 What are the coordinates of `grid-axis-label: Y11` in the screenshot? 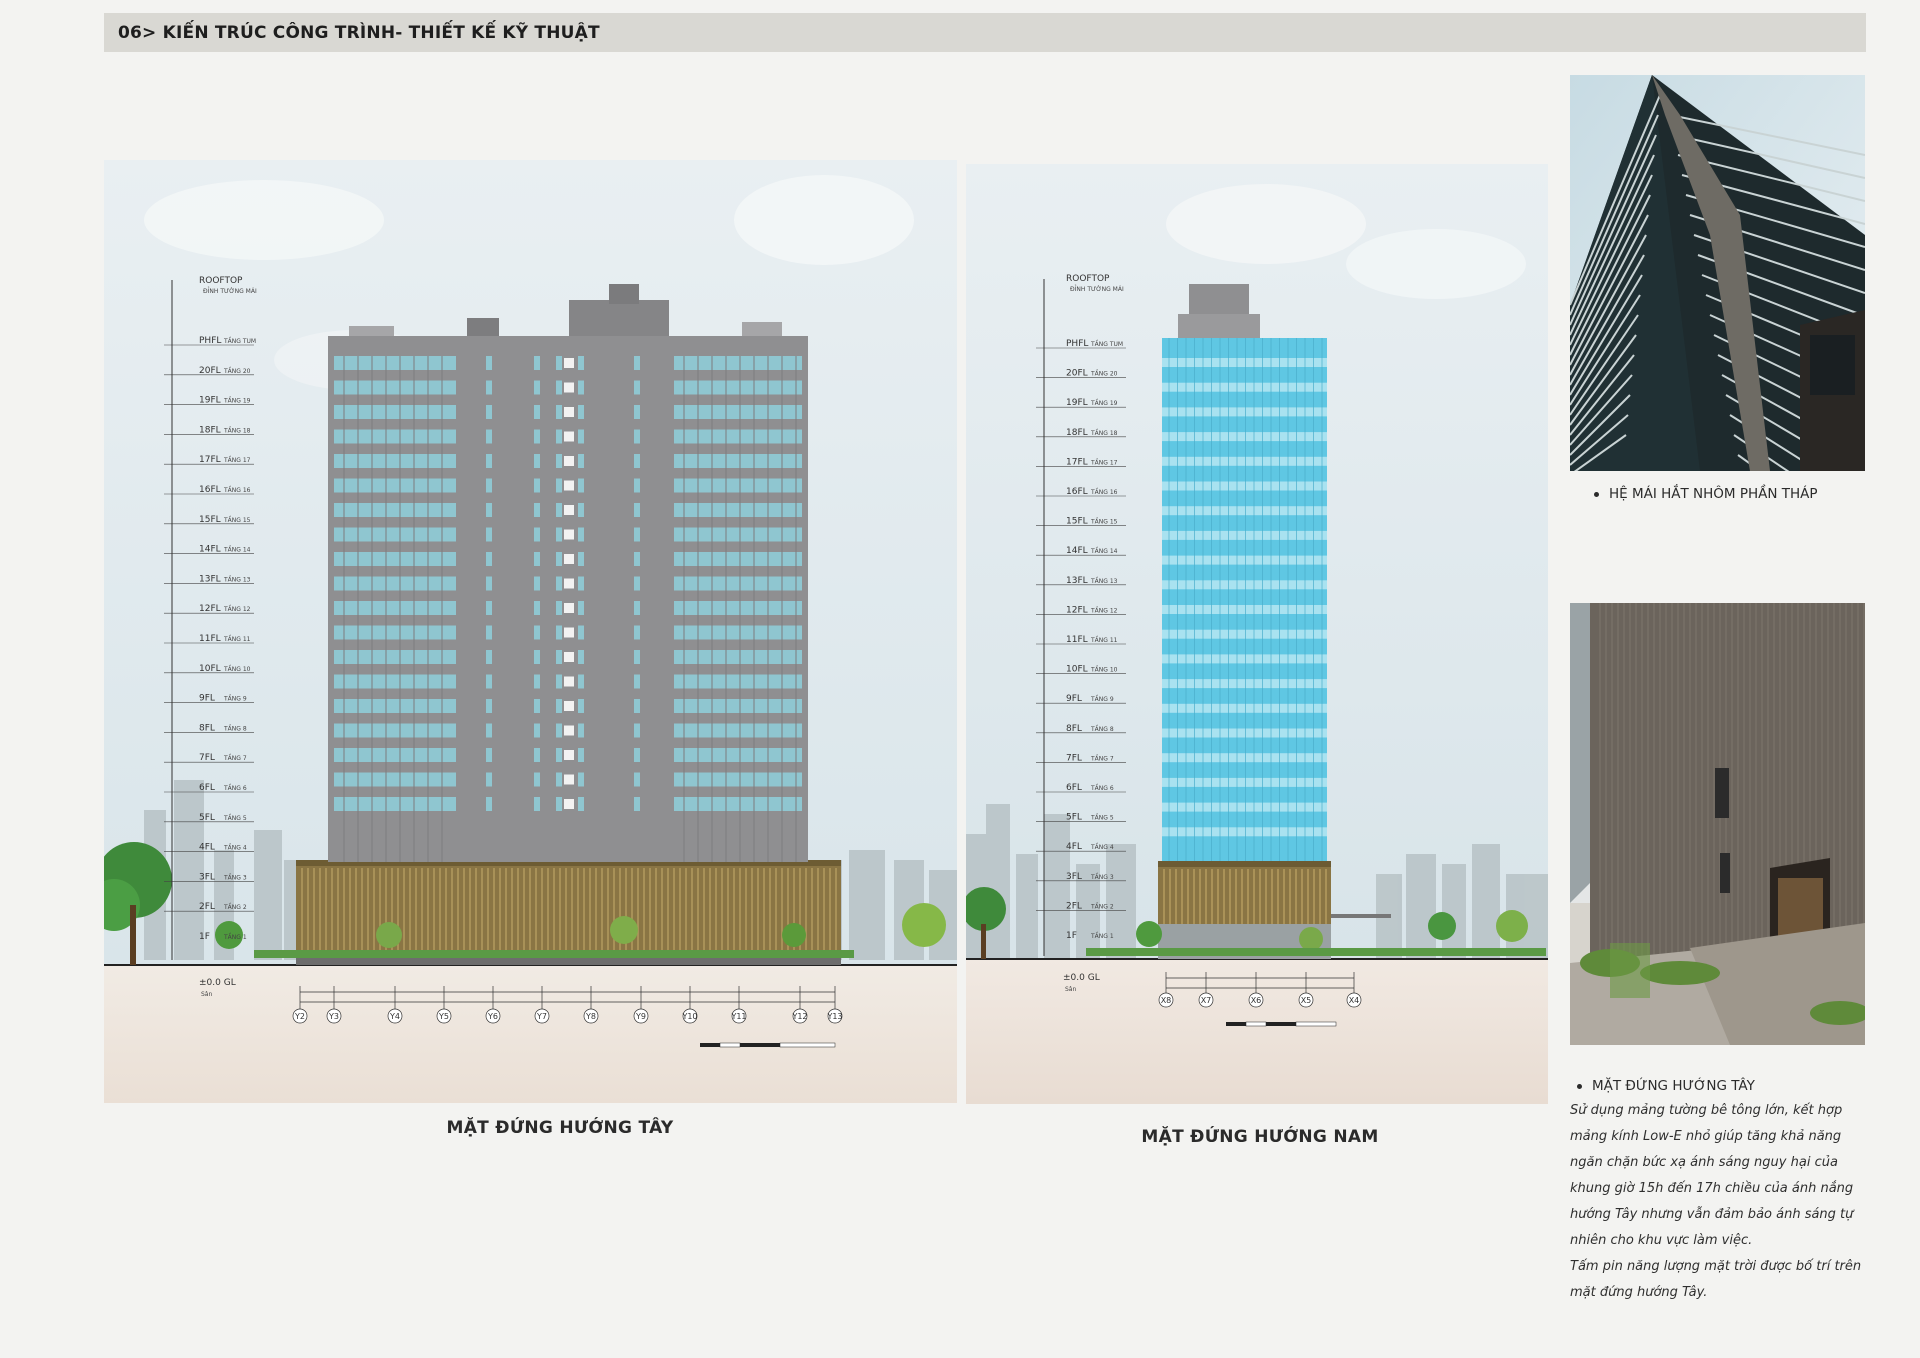 It's located at (738, 1016).